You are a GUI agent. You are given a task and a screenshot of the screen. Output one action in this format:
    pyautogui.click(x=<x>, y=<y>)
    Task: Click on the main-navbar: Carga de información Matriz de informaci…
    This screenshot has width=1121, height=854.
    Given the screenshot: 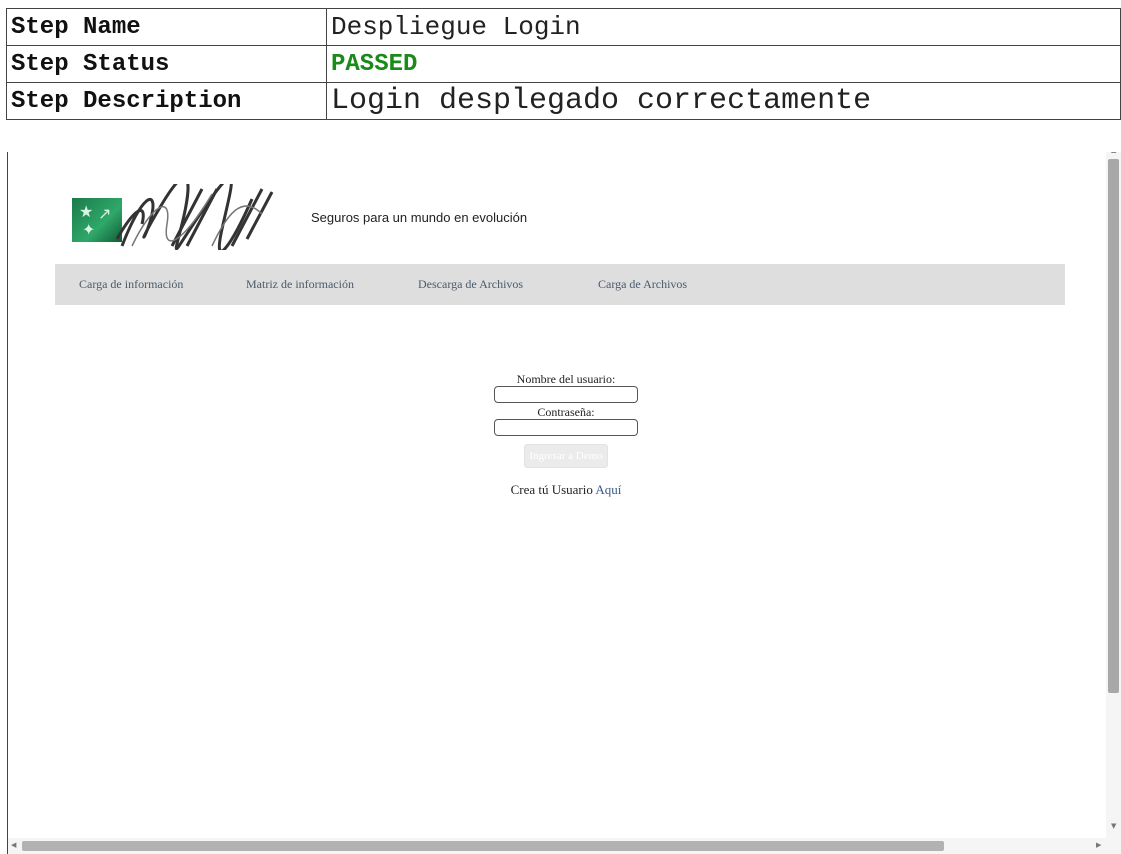 What is the action you would take?
    pyautogui.click(x=560, y=284)
    